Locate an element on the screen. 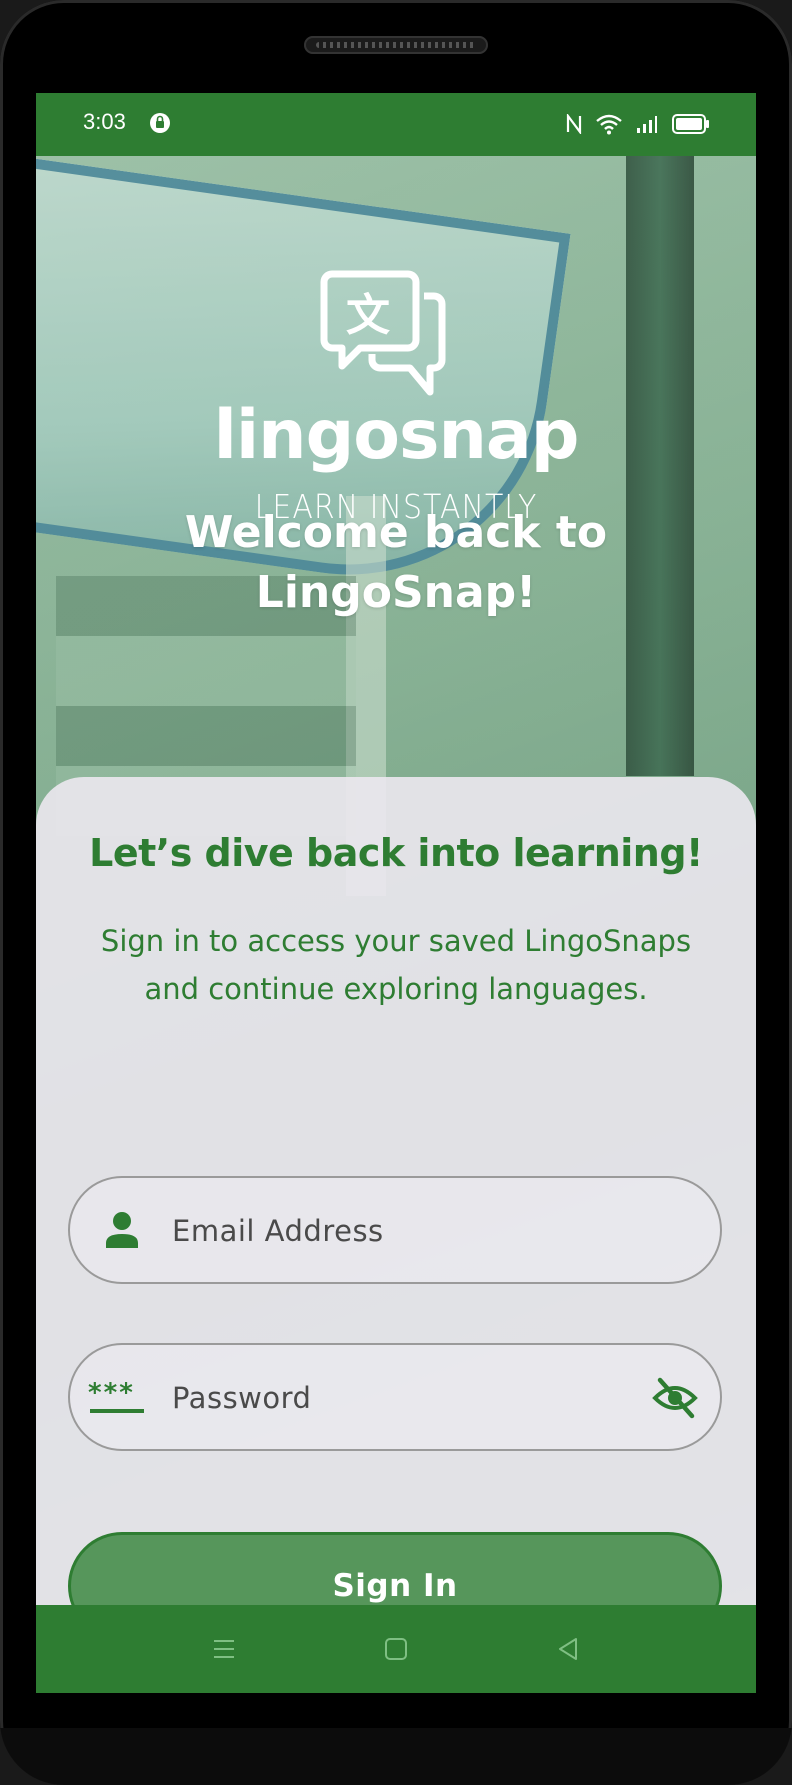  navigation-bar is located at coordinates (396, 1649).